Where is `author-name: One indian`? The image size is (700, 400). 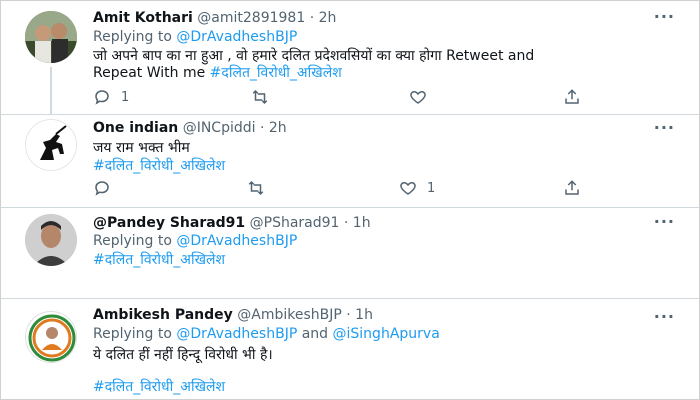 author-name: One indian is located at coordinates (135, 128).